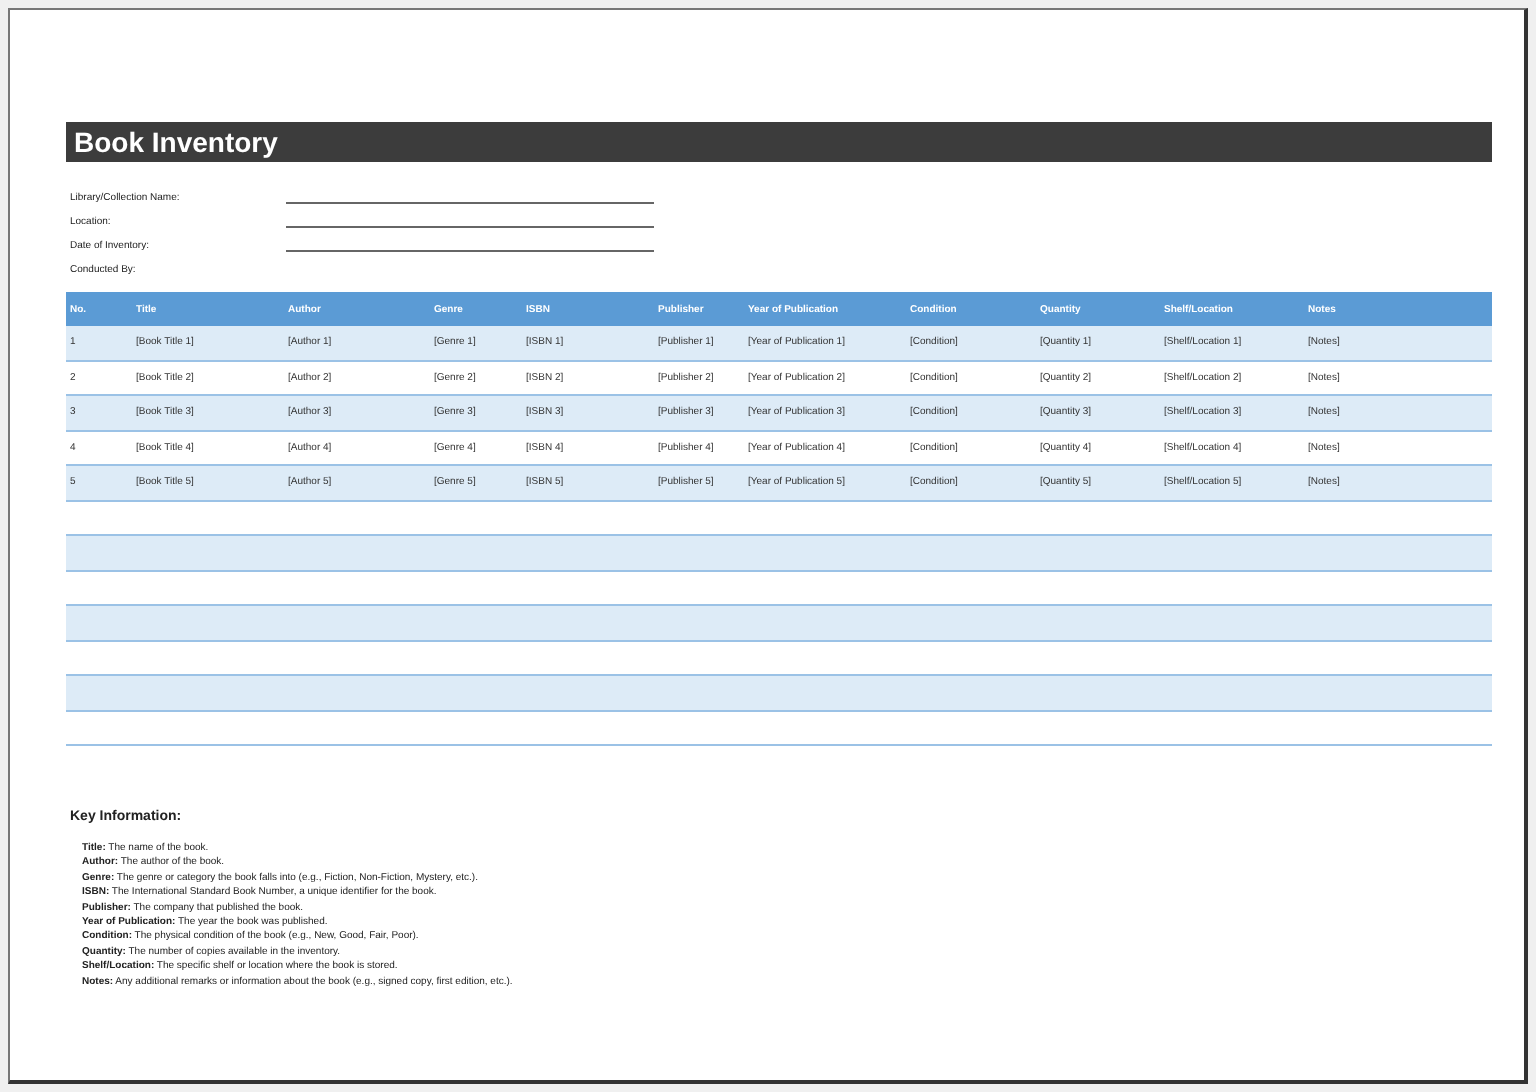  What do you see at coordinates (779, 142) in the screenshot?
I see `page-title: Book Inventory` at bounding box center [779, 142].